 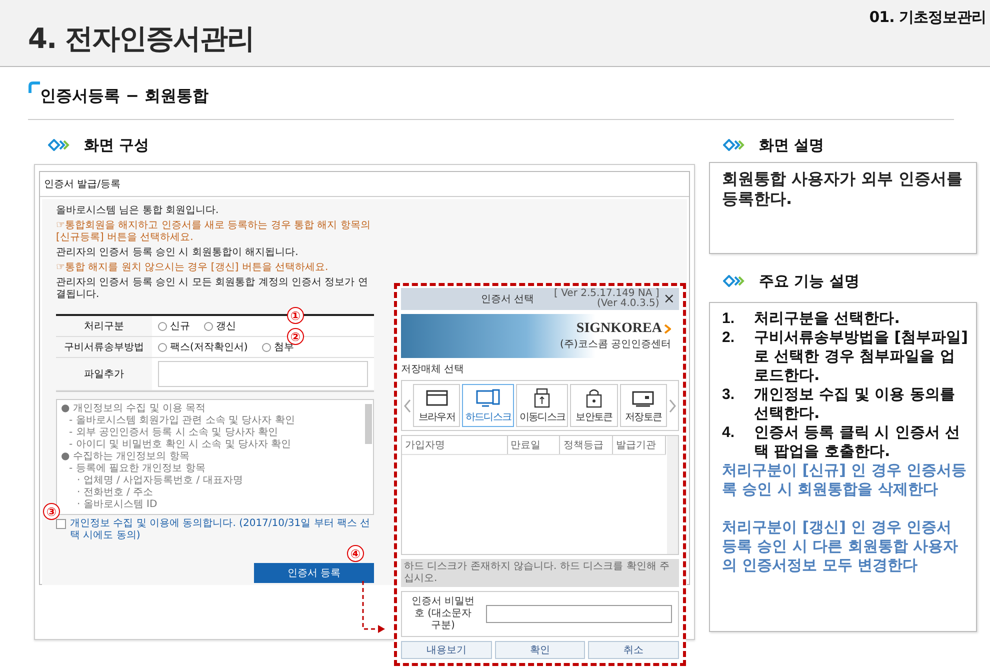 I want to click on file-drop-area, so click(x=263, y=374).